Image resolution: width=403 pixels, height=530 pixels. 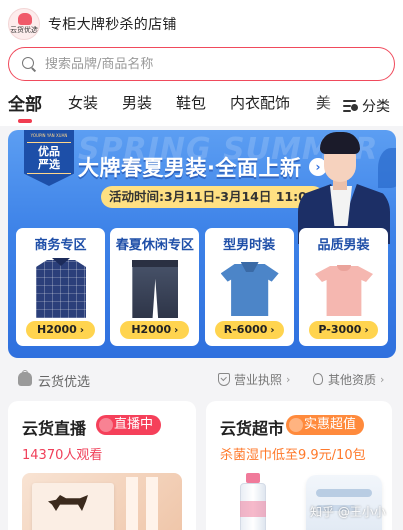 I want to click on card-fashion: 型男时装 R-6000 ›, so click(x=249, y=287).